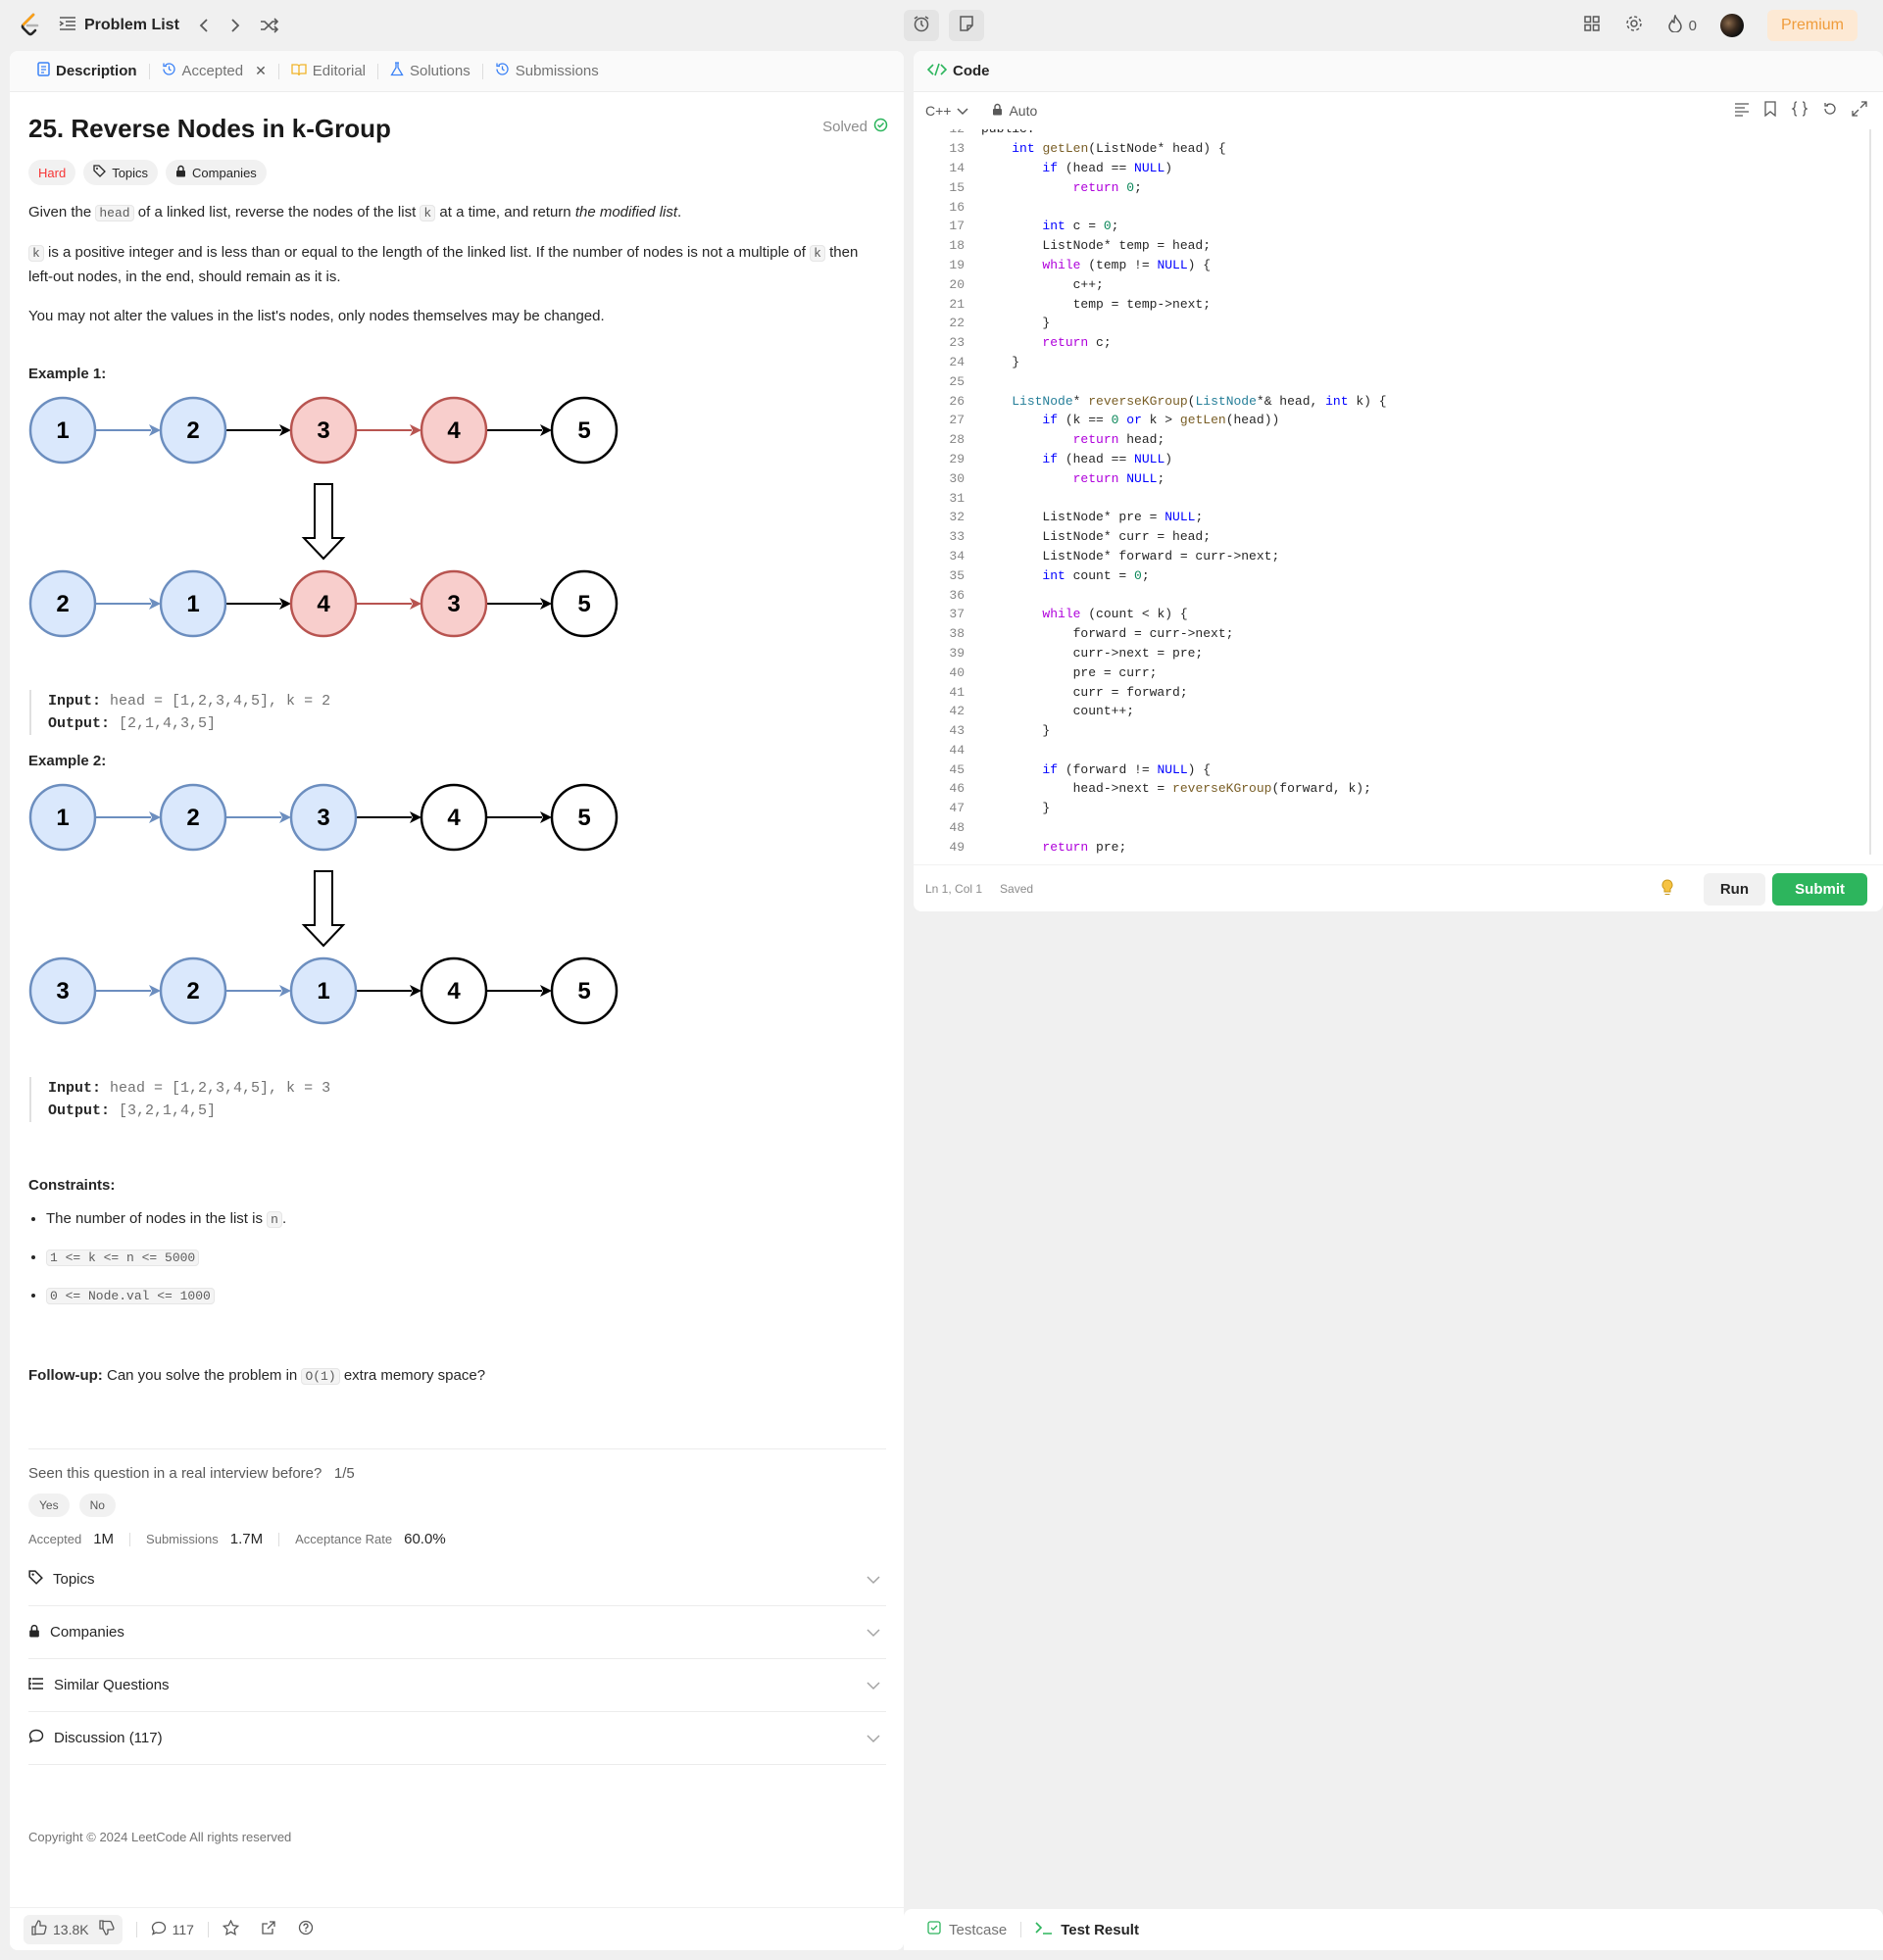  Describe the element at coordinates (168, 723) in the screenshot. I see `output-value: [2,1,4,3,5]` at that location.